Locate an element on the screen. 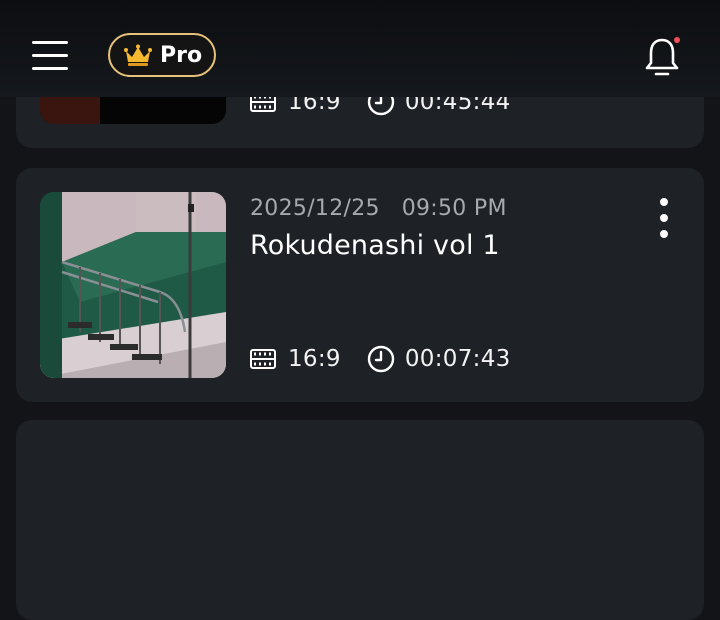  film-icon is located at coordinates (263, 359).